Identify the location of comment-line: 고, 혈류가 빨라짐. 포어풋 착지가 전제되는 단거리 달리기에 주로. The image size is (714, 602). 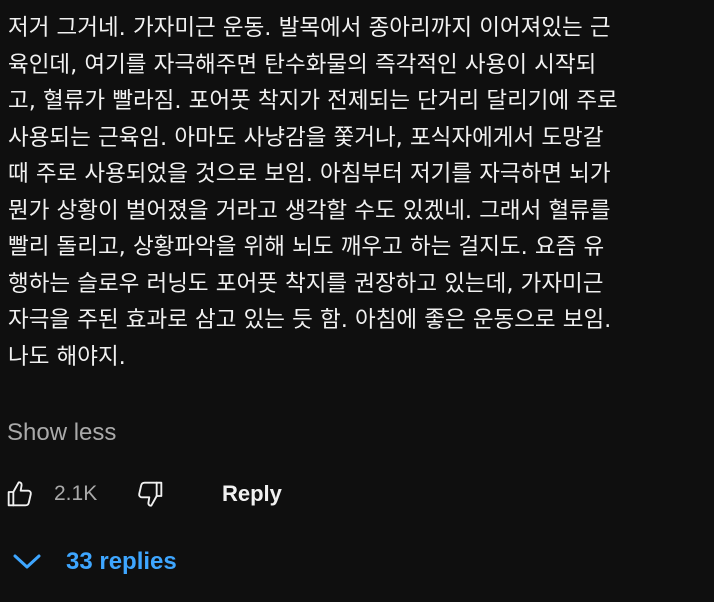
(313, 101).